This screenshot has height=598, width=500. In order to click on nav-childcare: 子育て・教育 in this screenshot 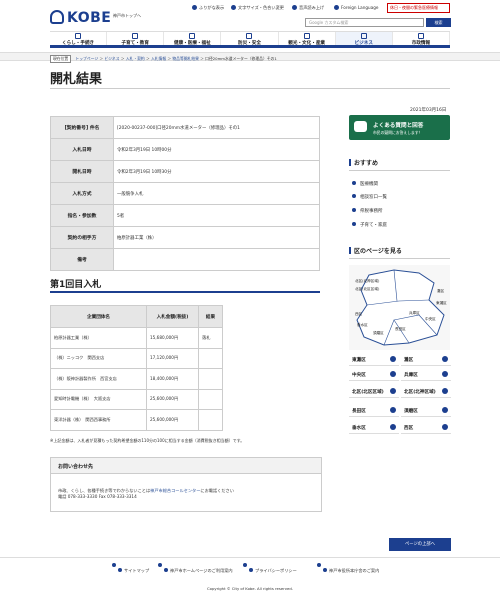, I will do `click(136, 39)`.